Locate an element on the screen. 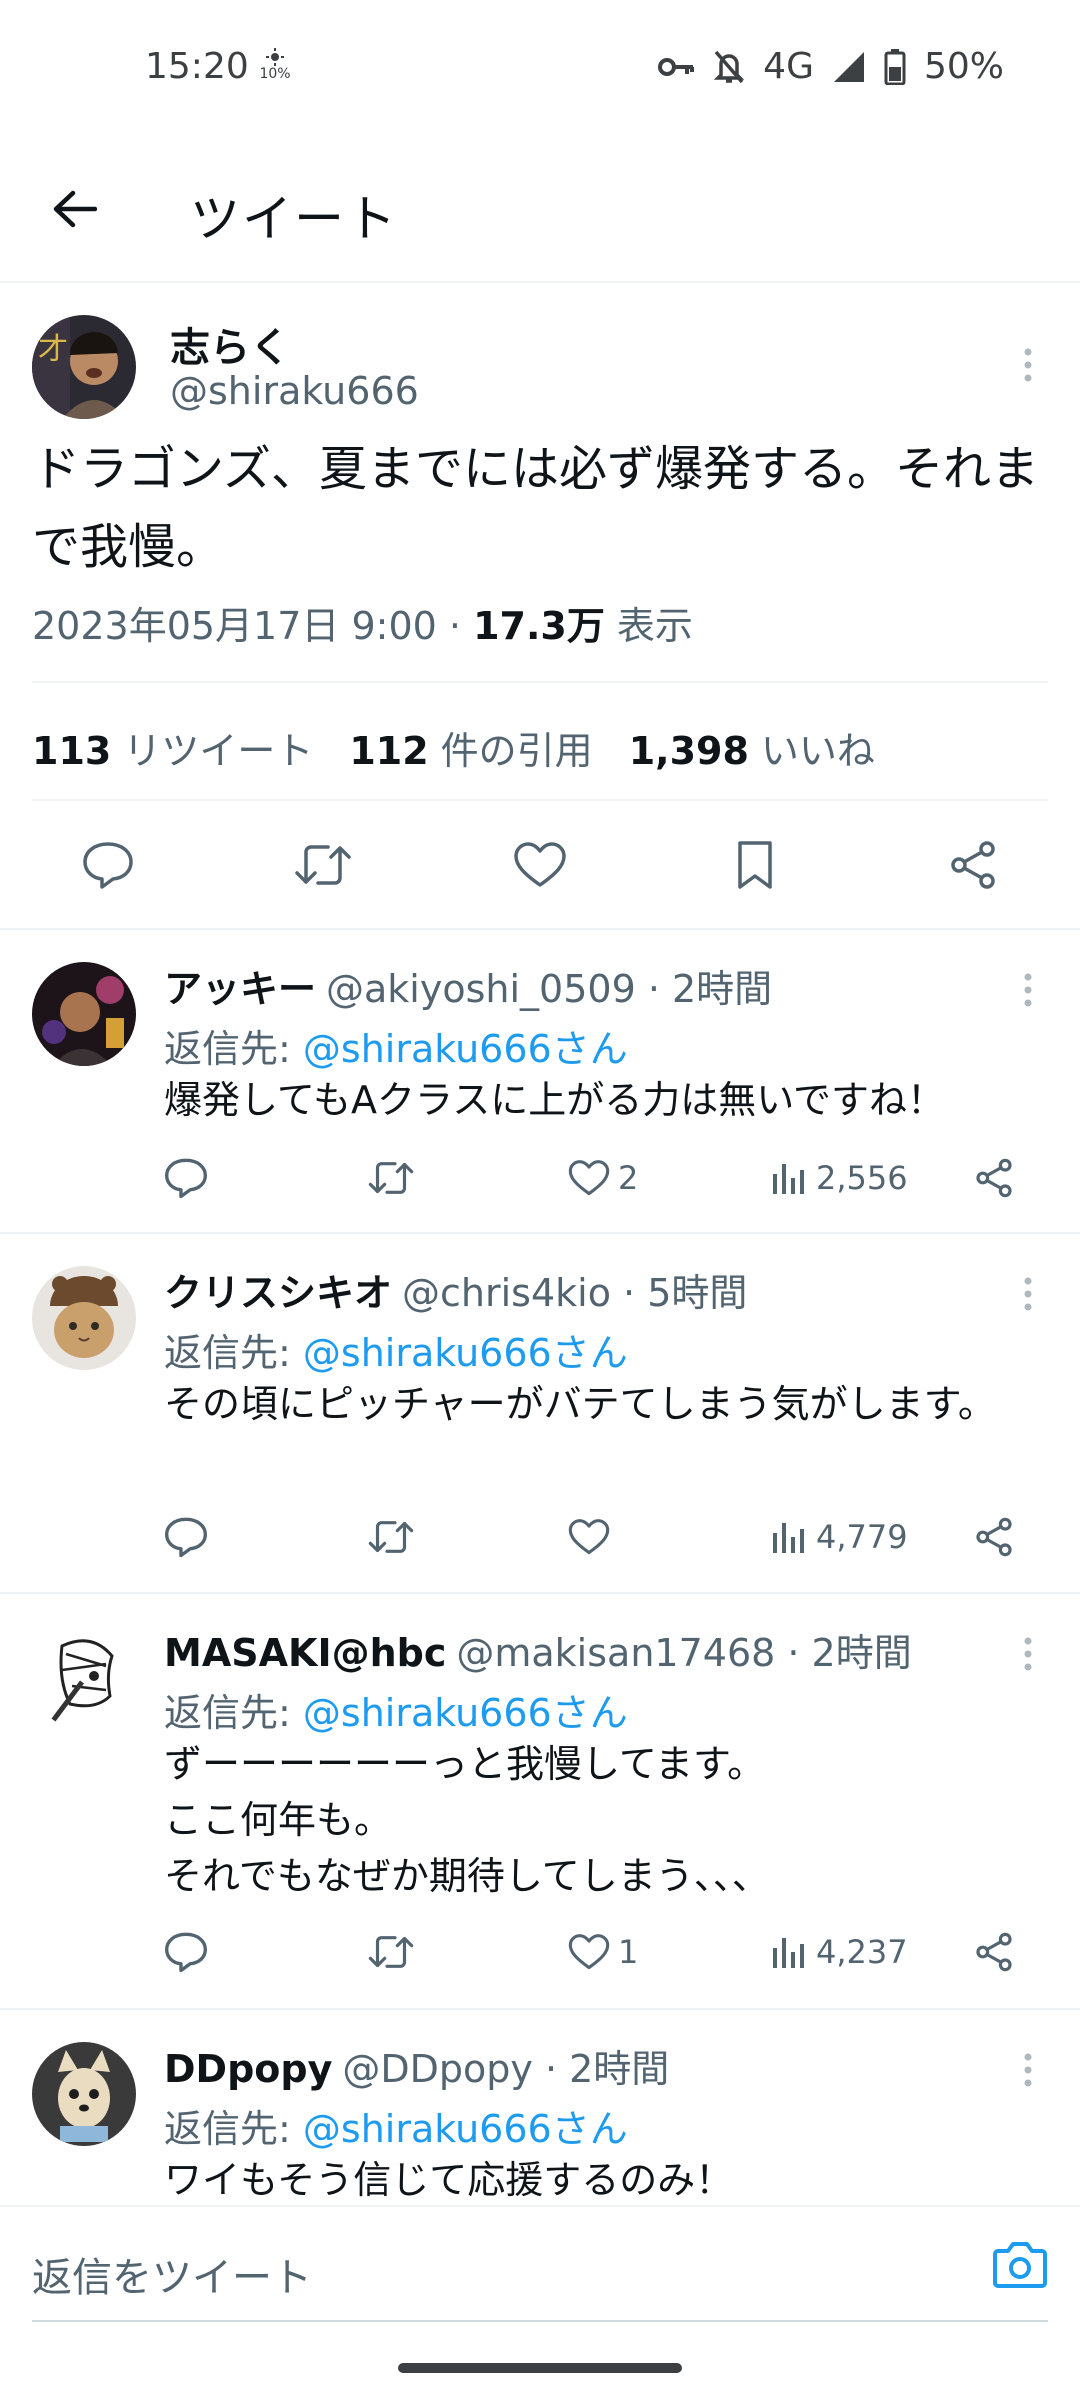 The height and width of the screenshot is (2400, 1080). gesture-nav-bar is located at coordinates (540, 2368).